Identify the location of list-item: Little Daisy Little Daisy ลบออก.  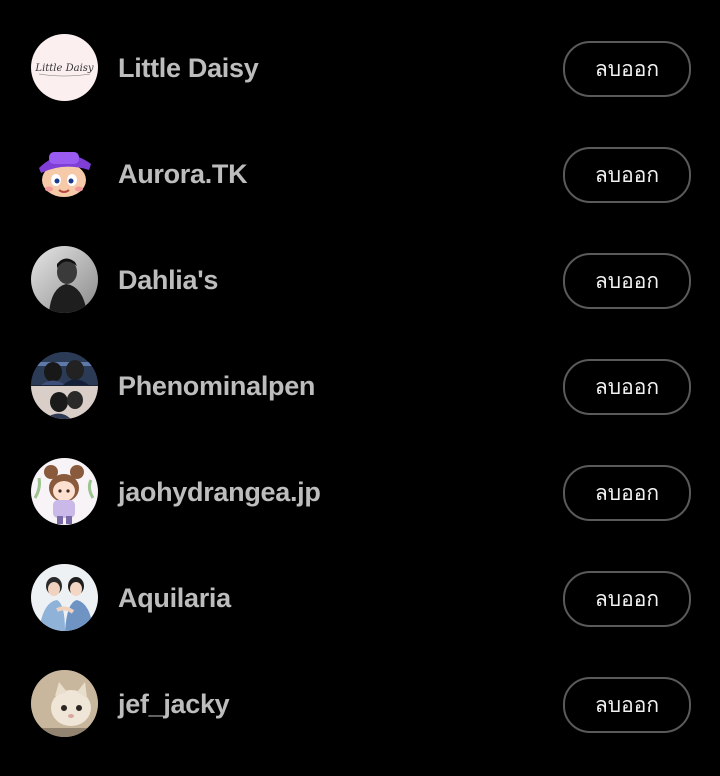
(360, 68).